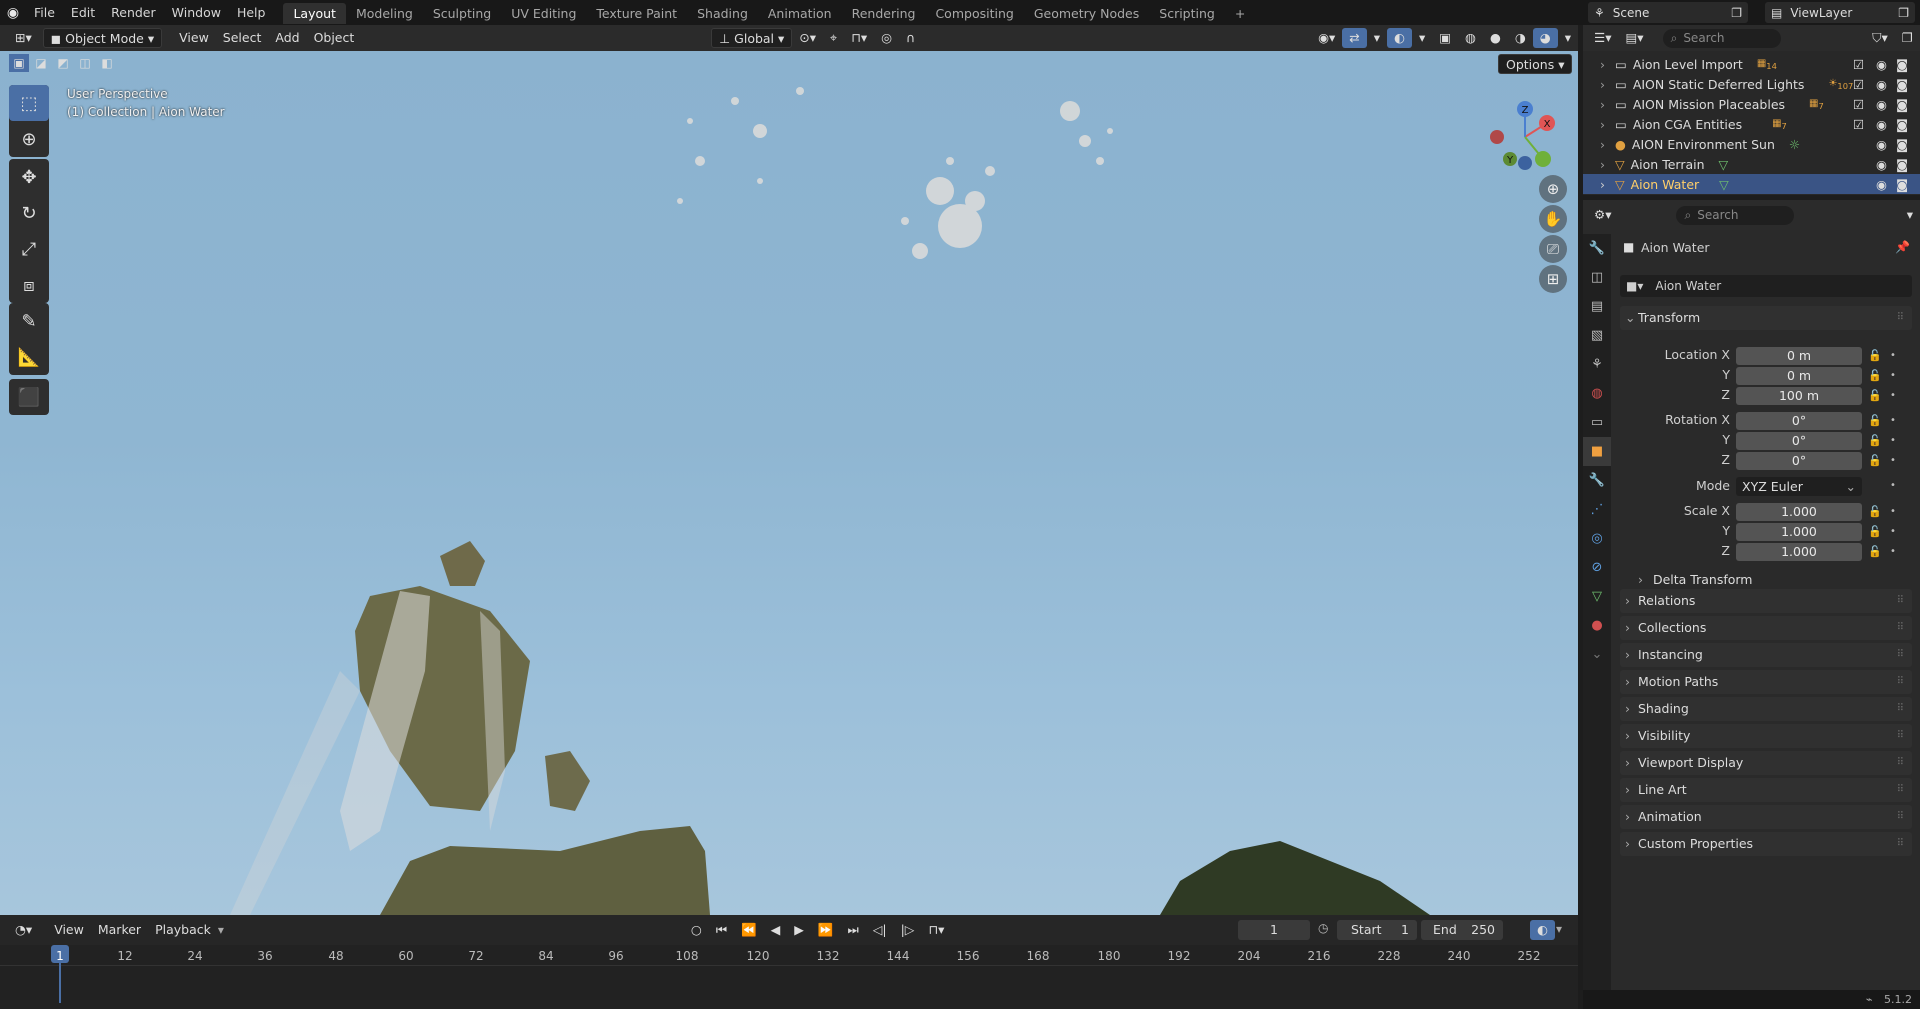  What do you see at coordinates (852, 930) in the screenshot?
I see `jump-end-icon: ⏭` at bounding box center [852, 930].